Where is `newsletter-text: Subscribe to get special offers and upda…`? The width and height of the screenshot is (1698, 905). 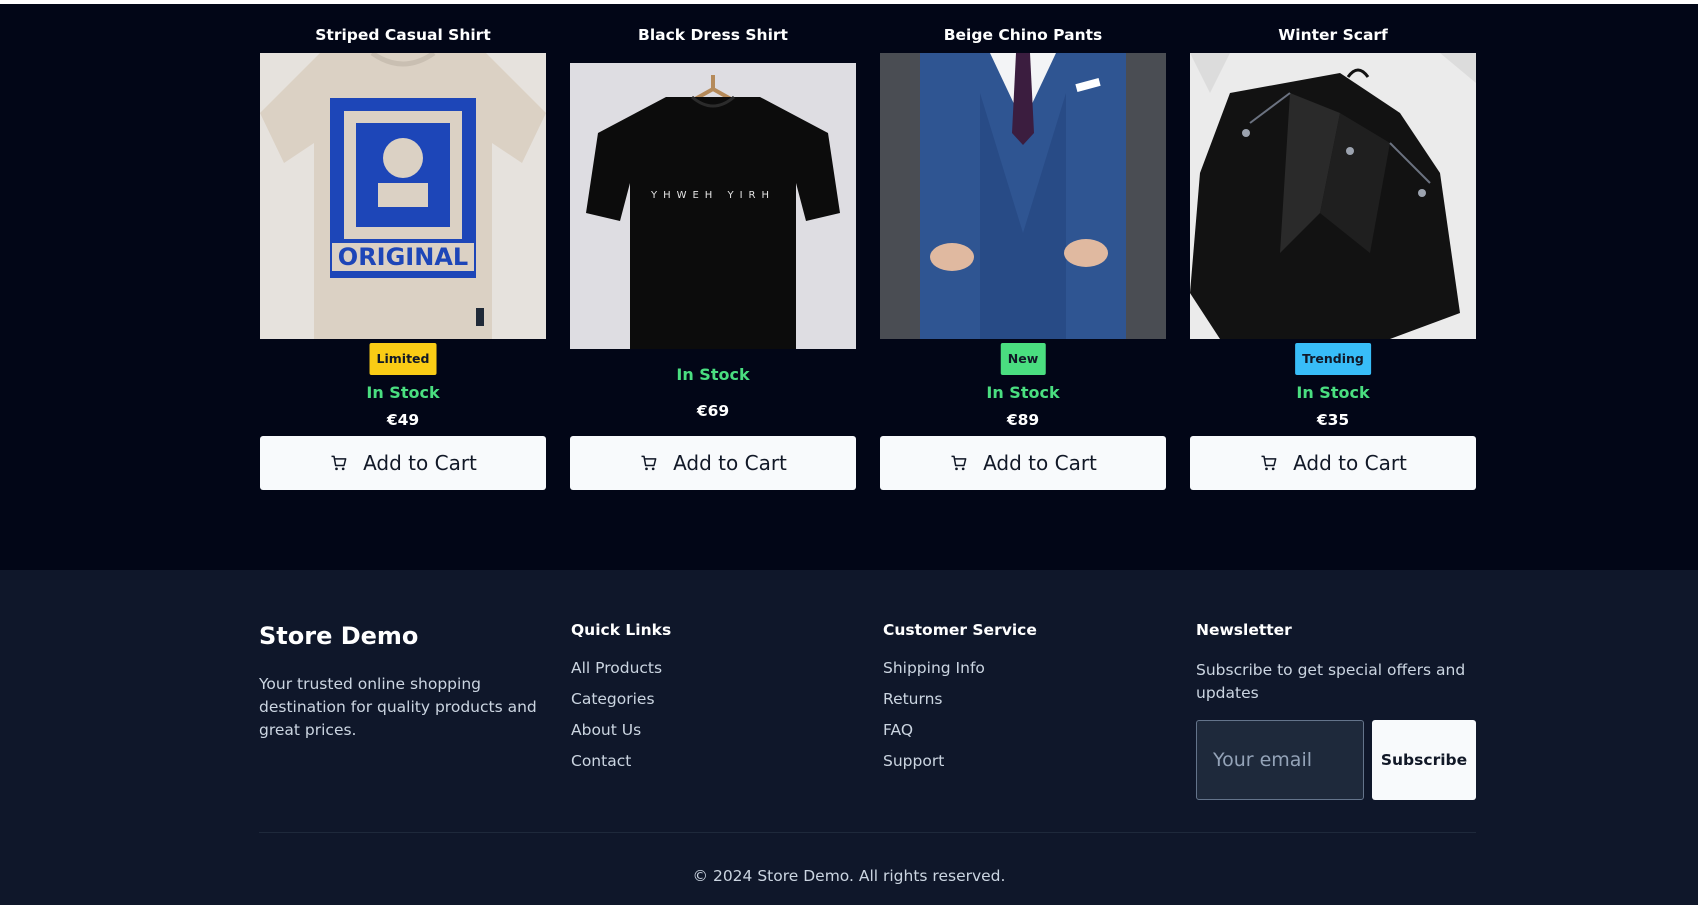
newsletter-text: Subscribe to get special offers and upda… is located at coordinates (1331, 681).